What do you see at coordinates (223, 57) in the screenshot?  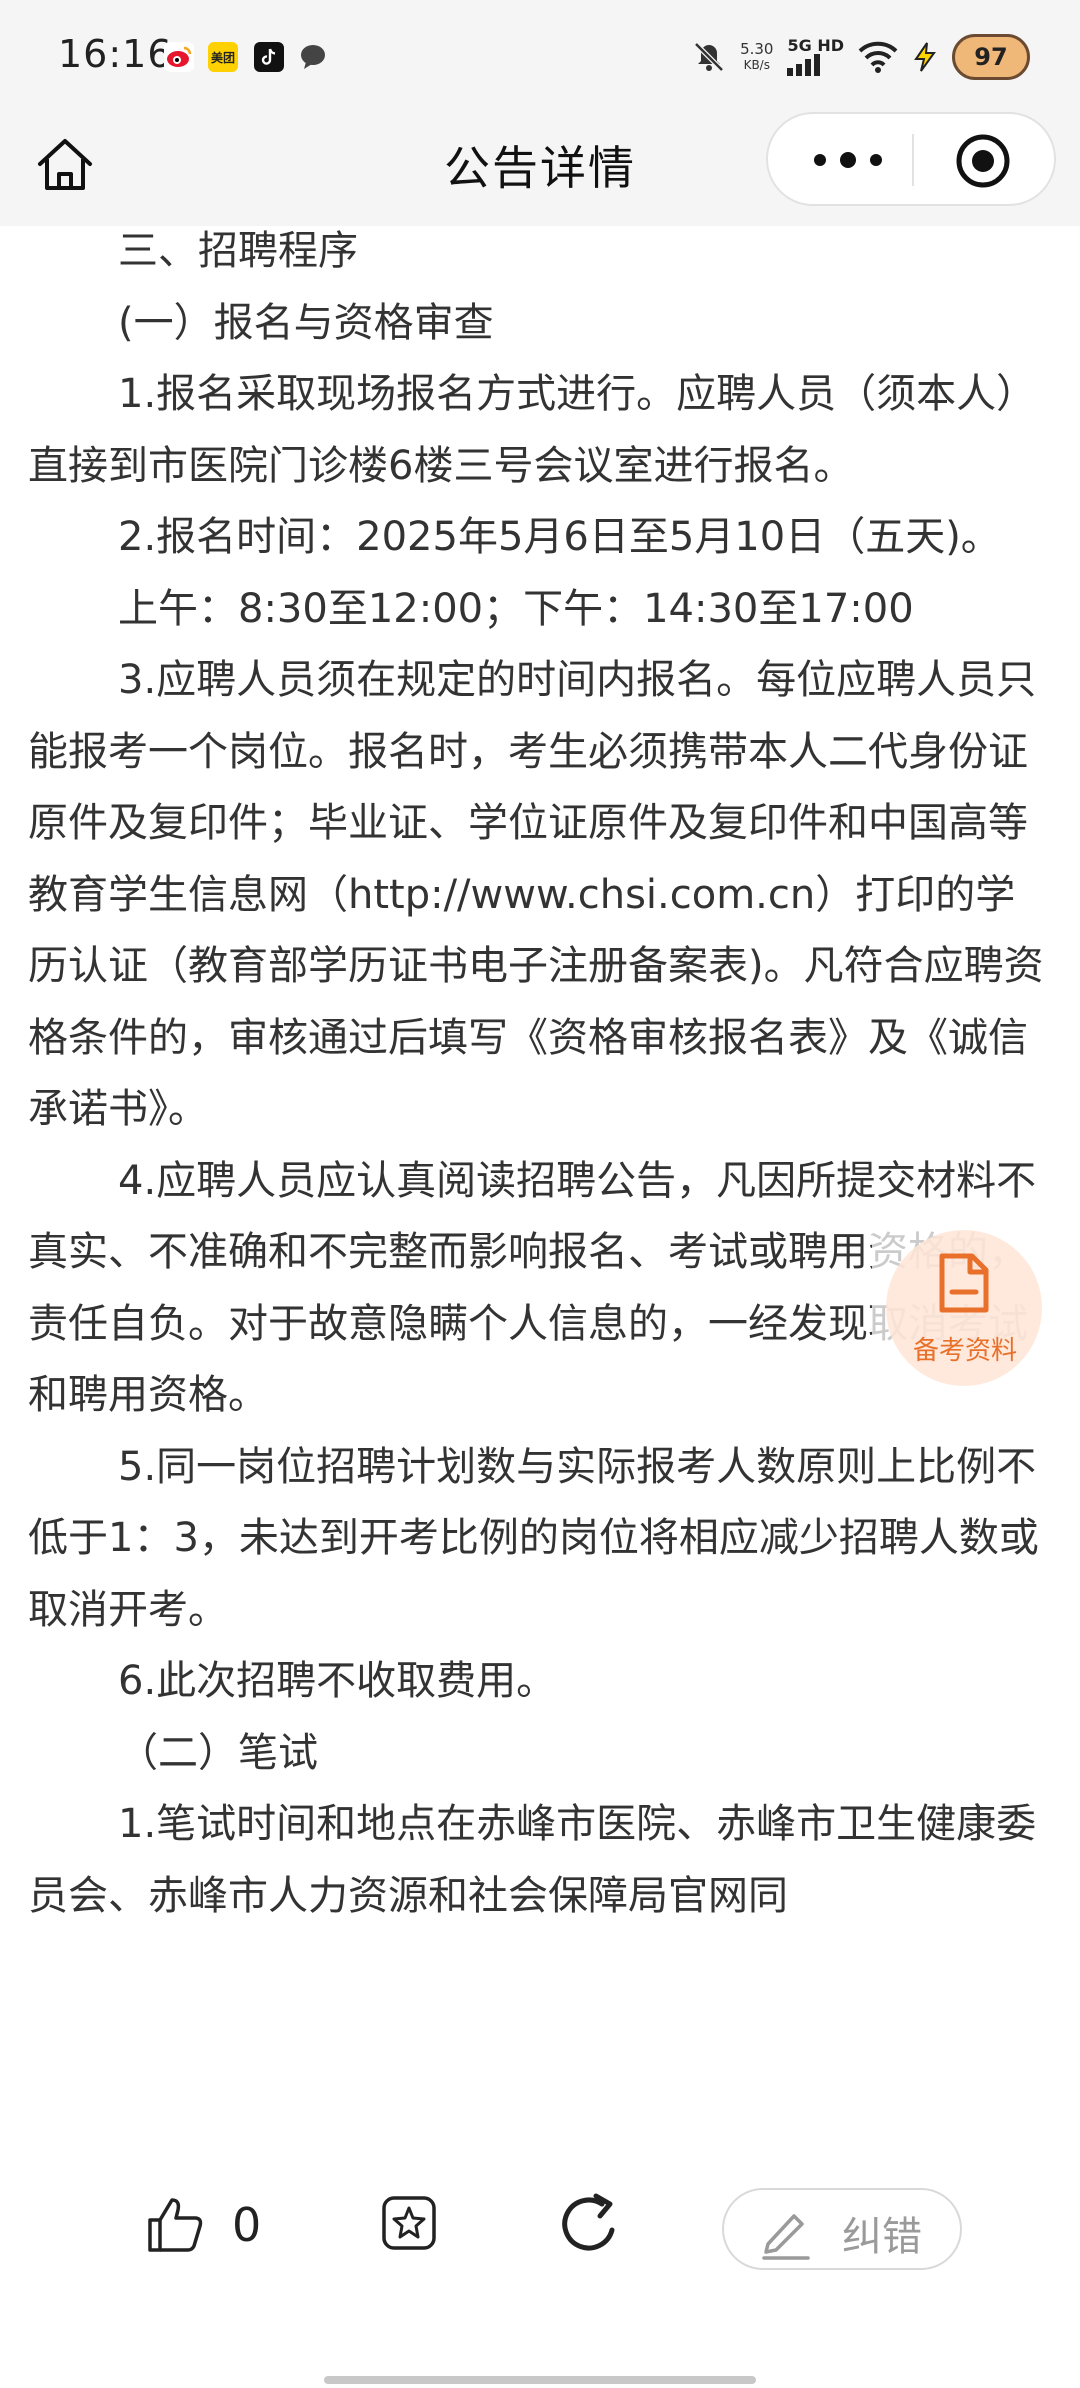 I see `meituan-icon: 美团` at bounding box center [223, 57].